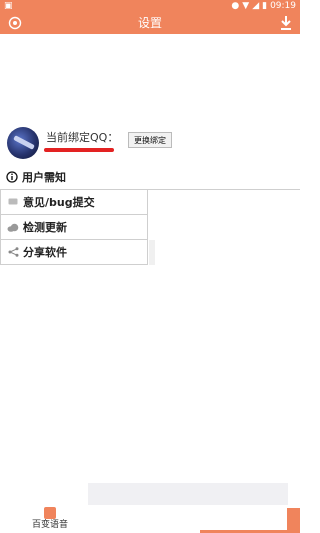  I want to click on account-section: 当前绑定QQ： 更换绑定QQ, so click(150, 143).